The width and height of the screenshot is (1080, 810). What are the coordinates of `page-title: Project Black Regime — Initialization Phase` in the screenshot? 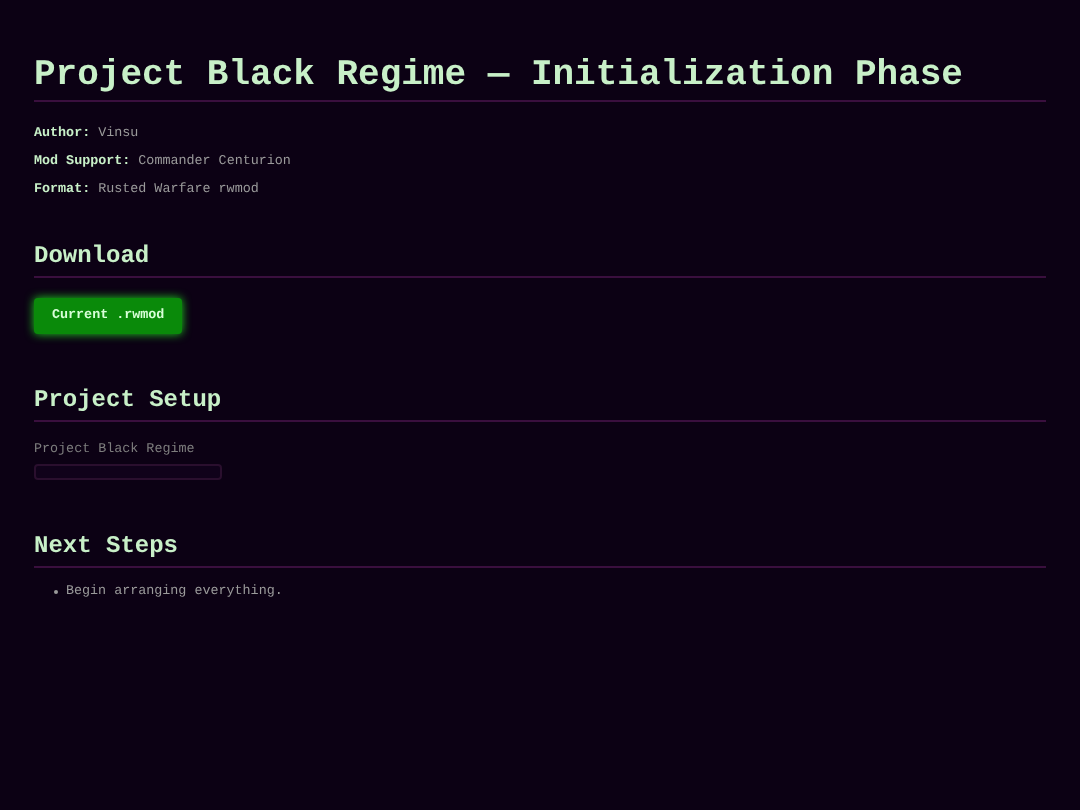 It's located at (498, 76).